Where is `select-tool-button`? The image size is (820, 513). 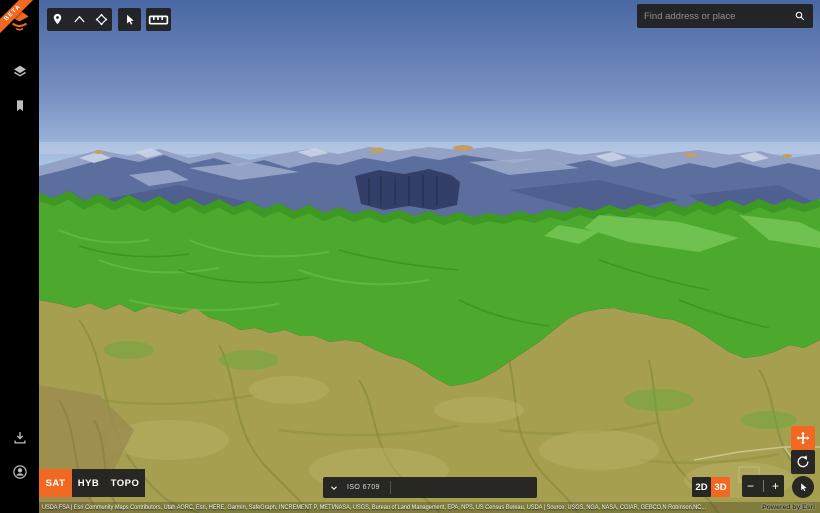
select-tool-button is located at coordinates (129, 19).